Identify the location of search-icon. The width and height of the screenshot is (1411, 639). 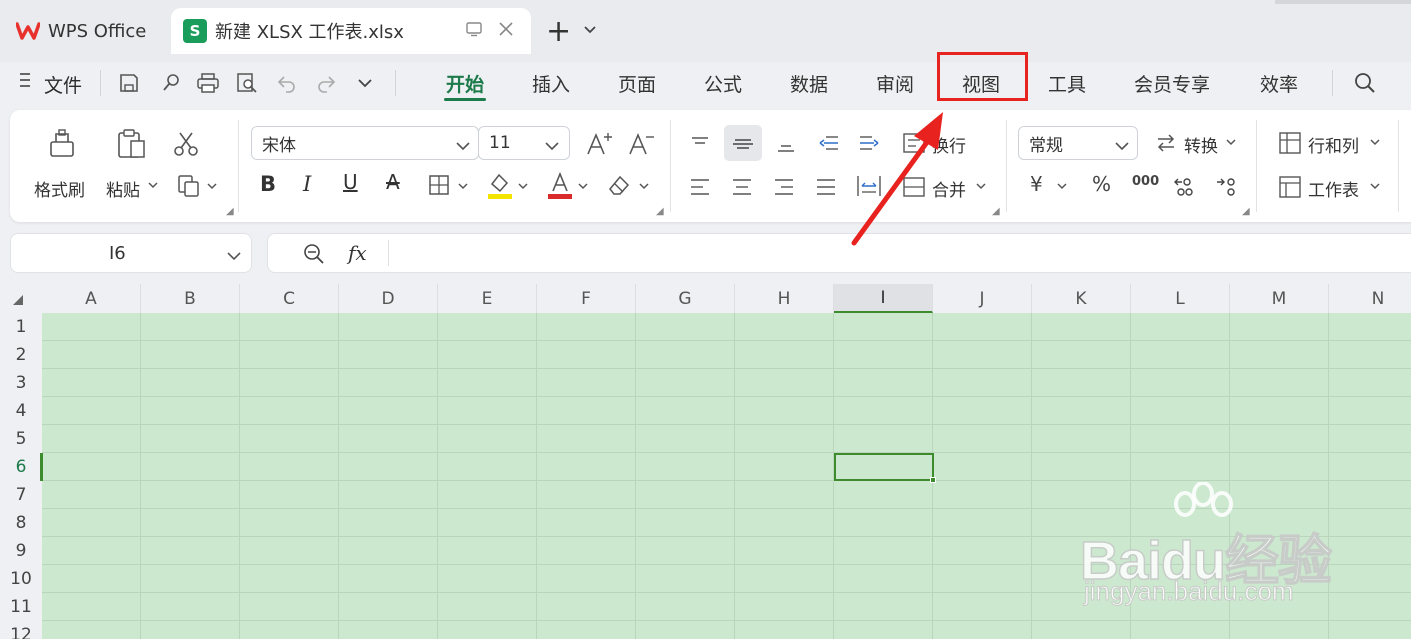
(1365, 83).